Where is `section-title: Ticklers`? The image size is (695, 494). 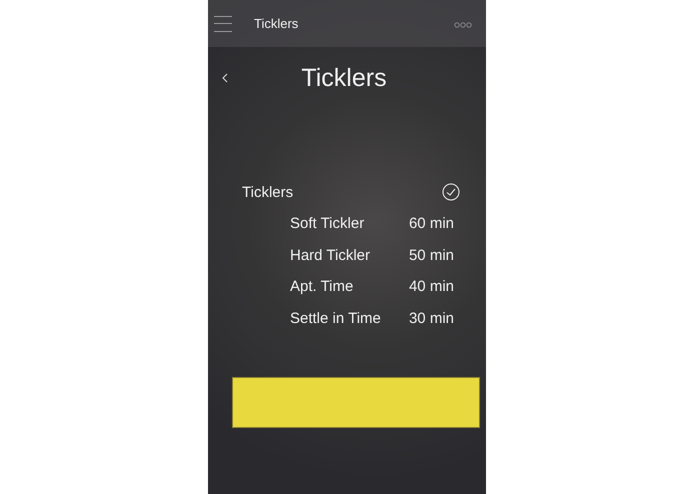
section-title: Ticklers is located at coordinates (268, 192).